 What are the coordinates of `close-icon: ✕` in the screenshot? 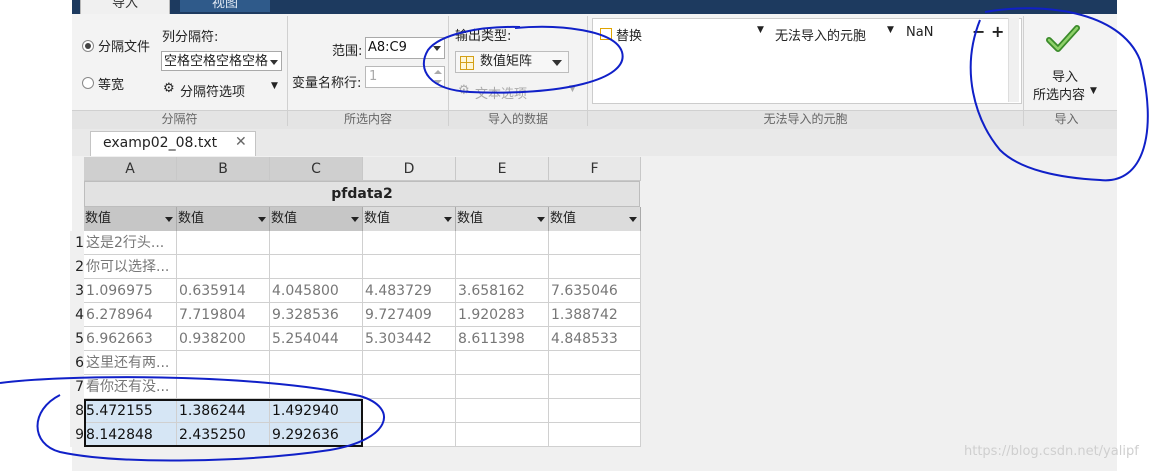 It's located at (241, 142).